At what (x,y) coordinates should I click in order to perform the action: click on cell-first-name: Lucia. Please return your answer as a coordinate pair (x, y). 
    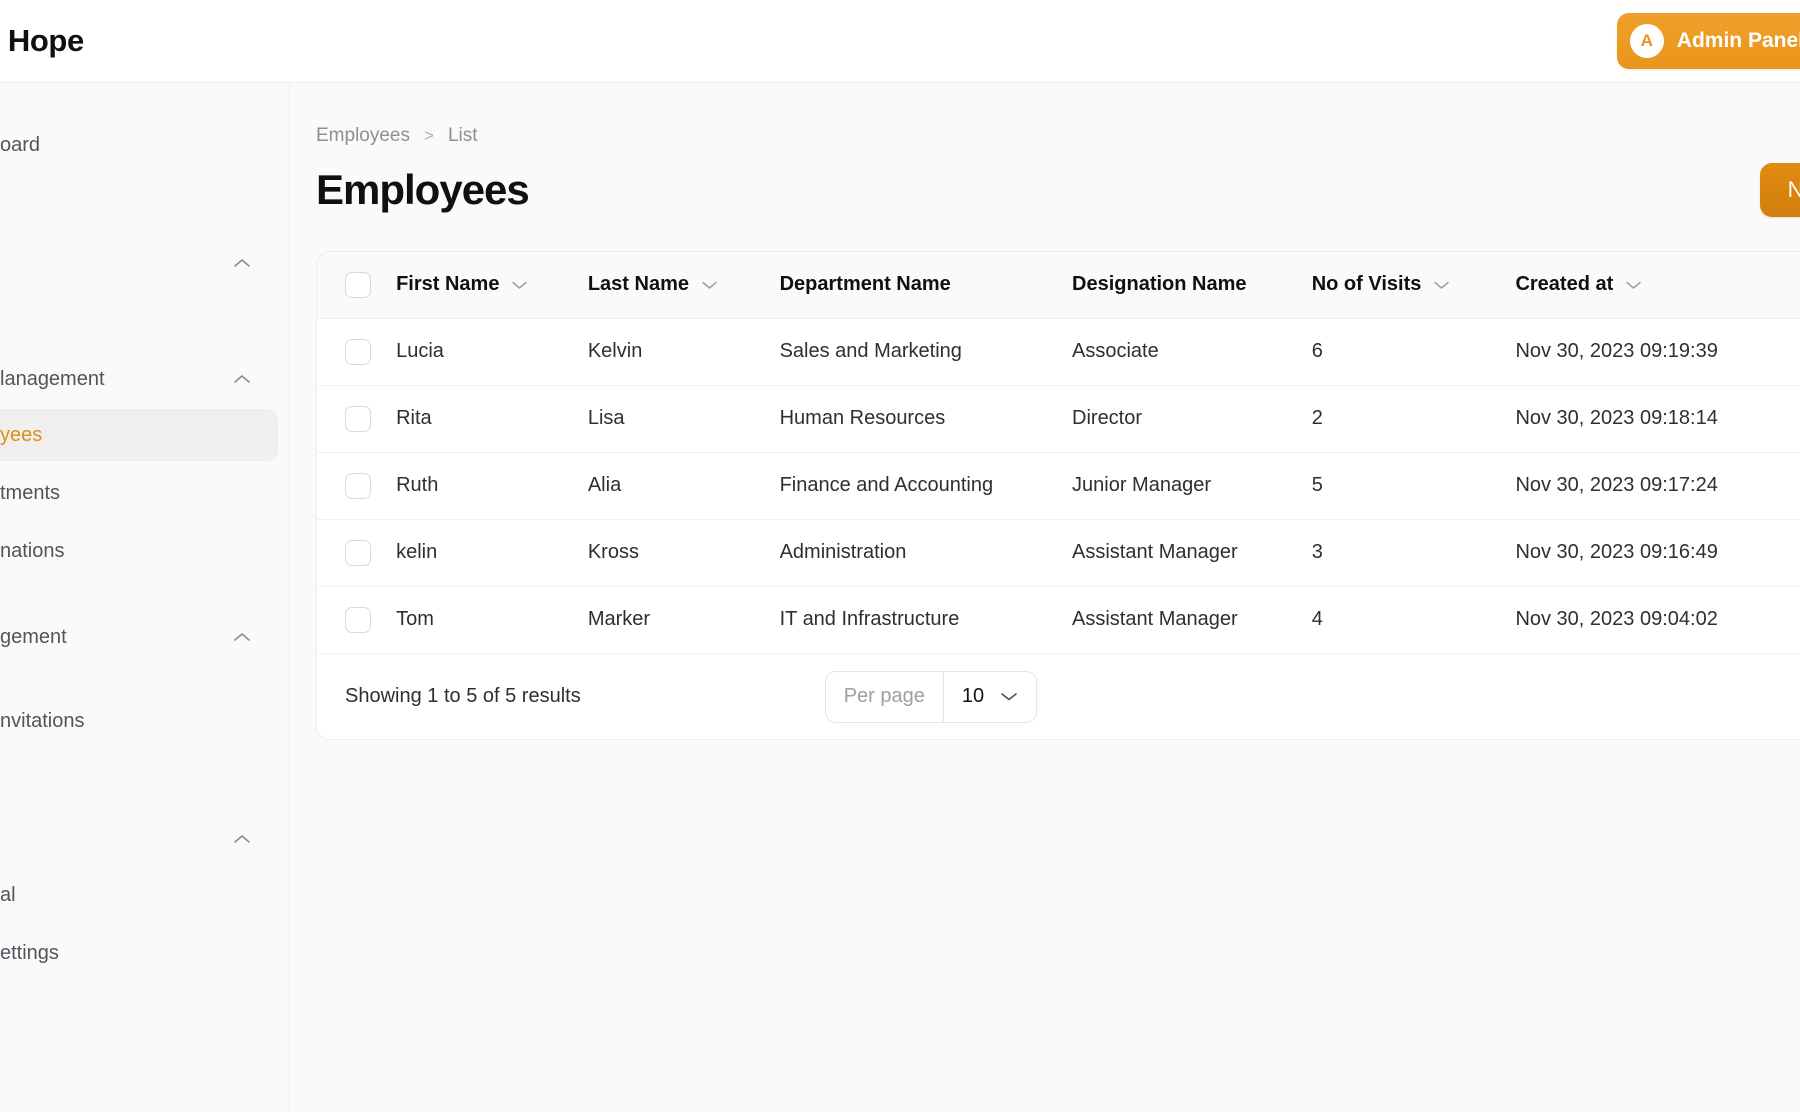
    Looking at the image, I should click on (420, 351).